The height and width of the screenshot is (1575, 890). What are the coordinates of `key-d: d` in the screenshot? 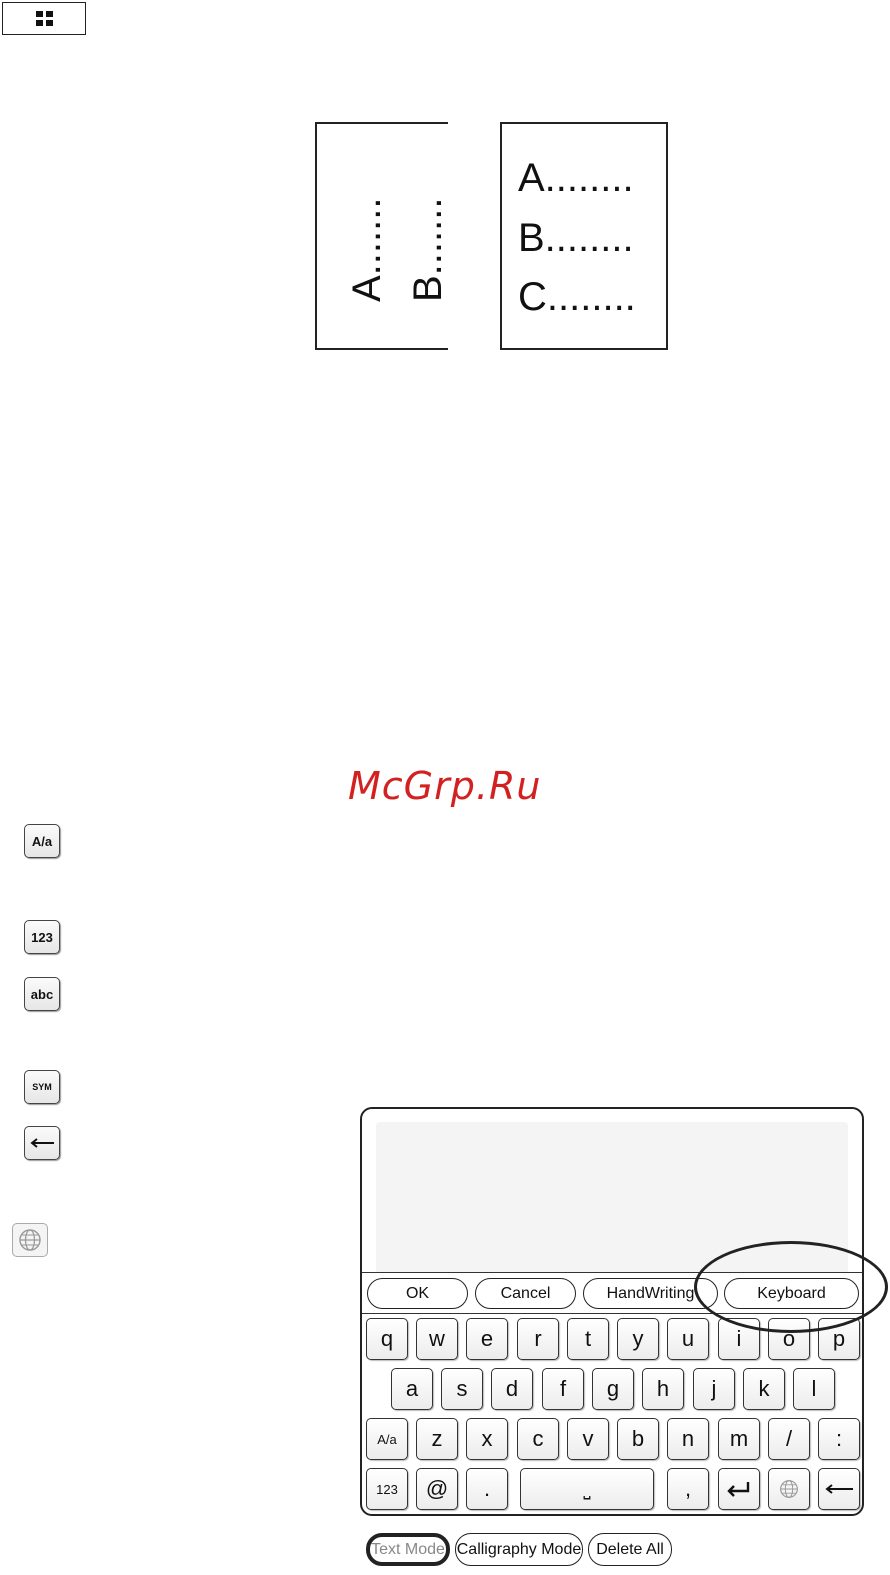 It's located at (512, 1389).